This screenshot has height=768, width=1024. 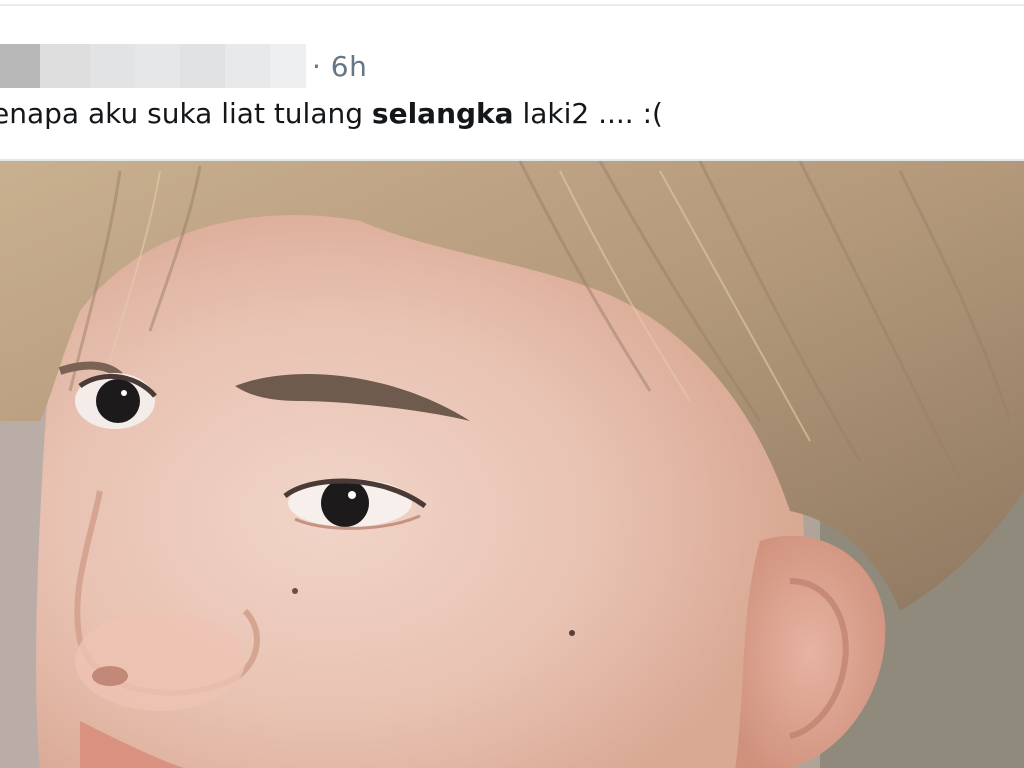 I want to click on blurred-username, so click(x=153, y=66).